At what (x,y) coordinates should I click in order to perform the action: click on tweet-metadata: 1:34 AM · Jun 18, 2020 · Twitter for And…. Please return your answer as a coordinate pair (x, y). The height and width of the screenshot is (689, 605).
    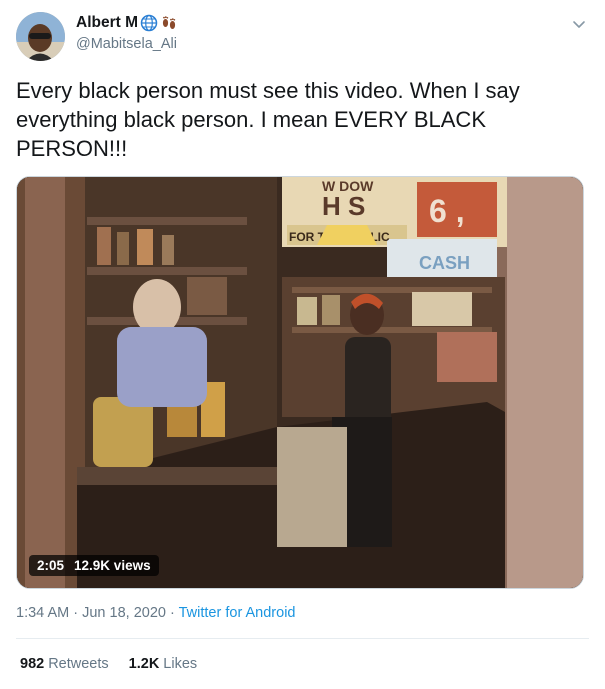
    Looking at the image, I should click on (155, 613).